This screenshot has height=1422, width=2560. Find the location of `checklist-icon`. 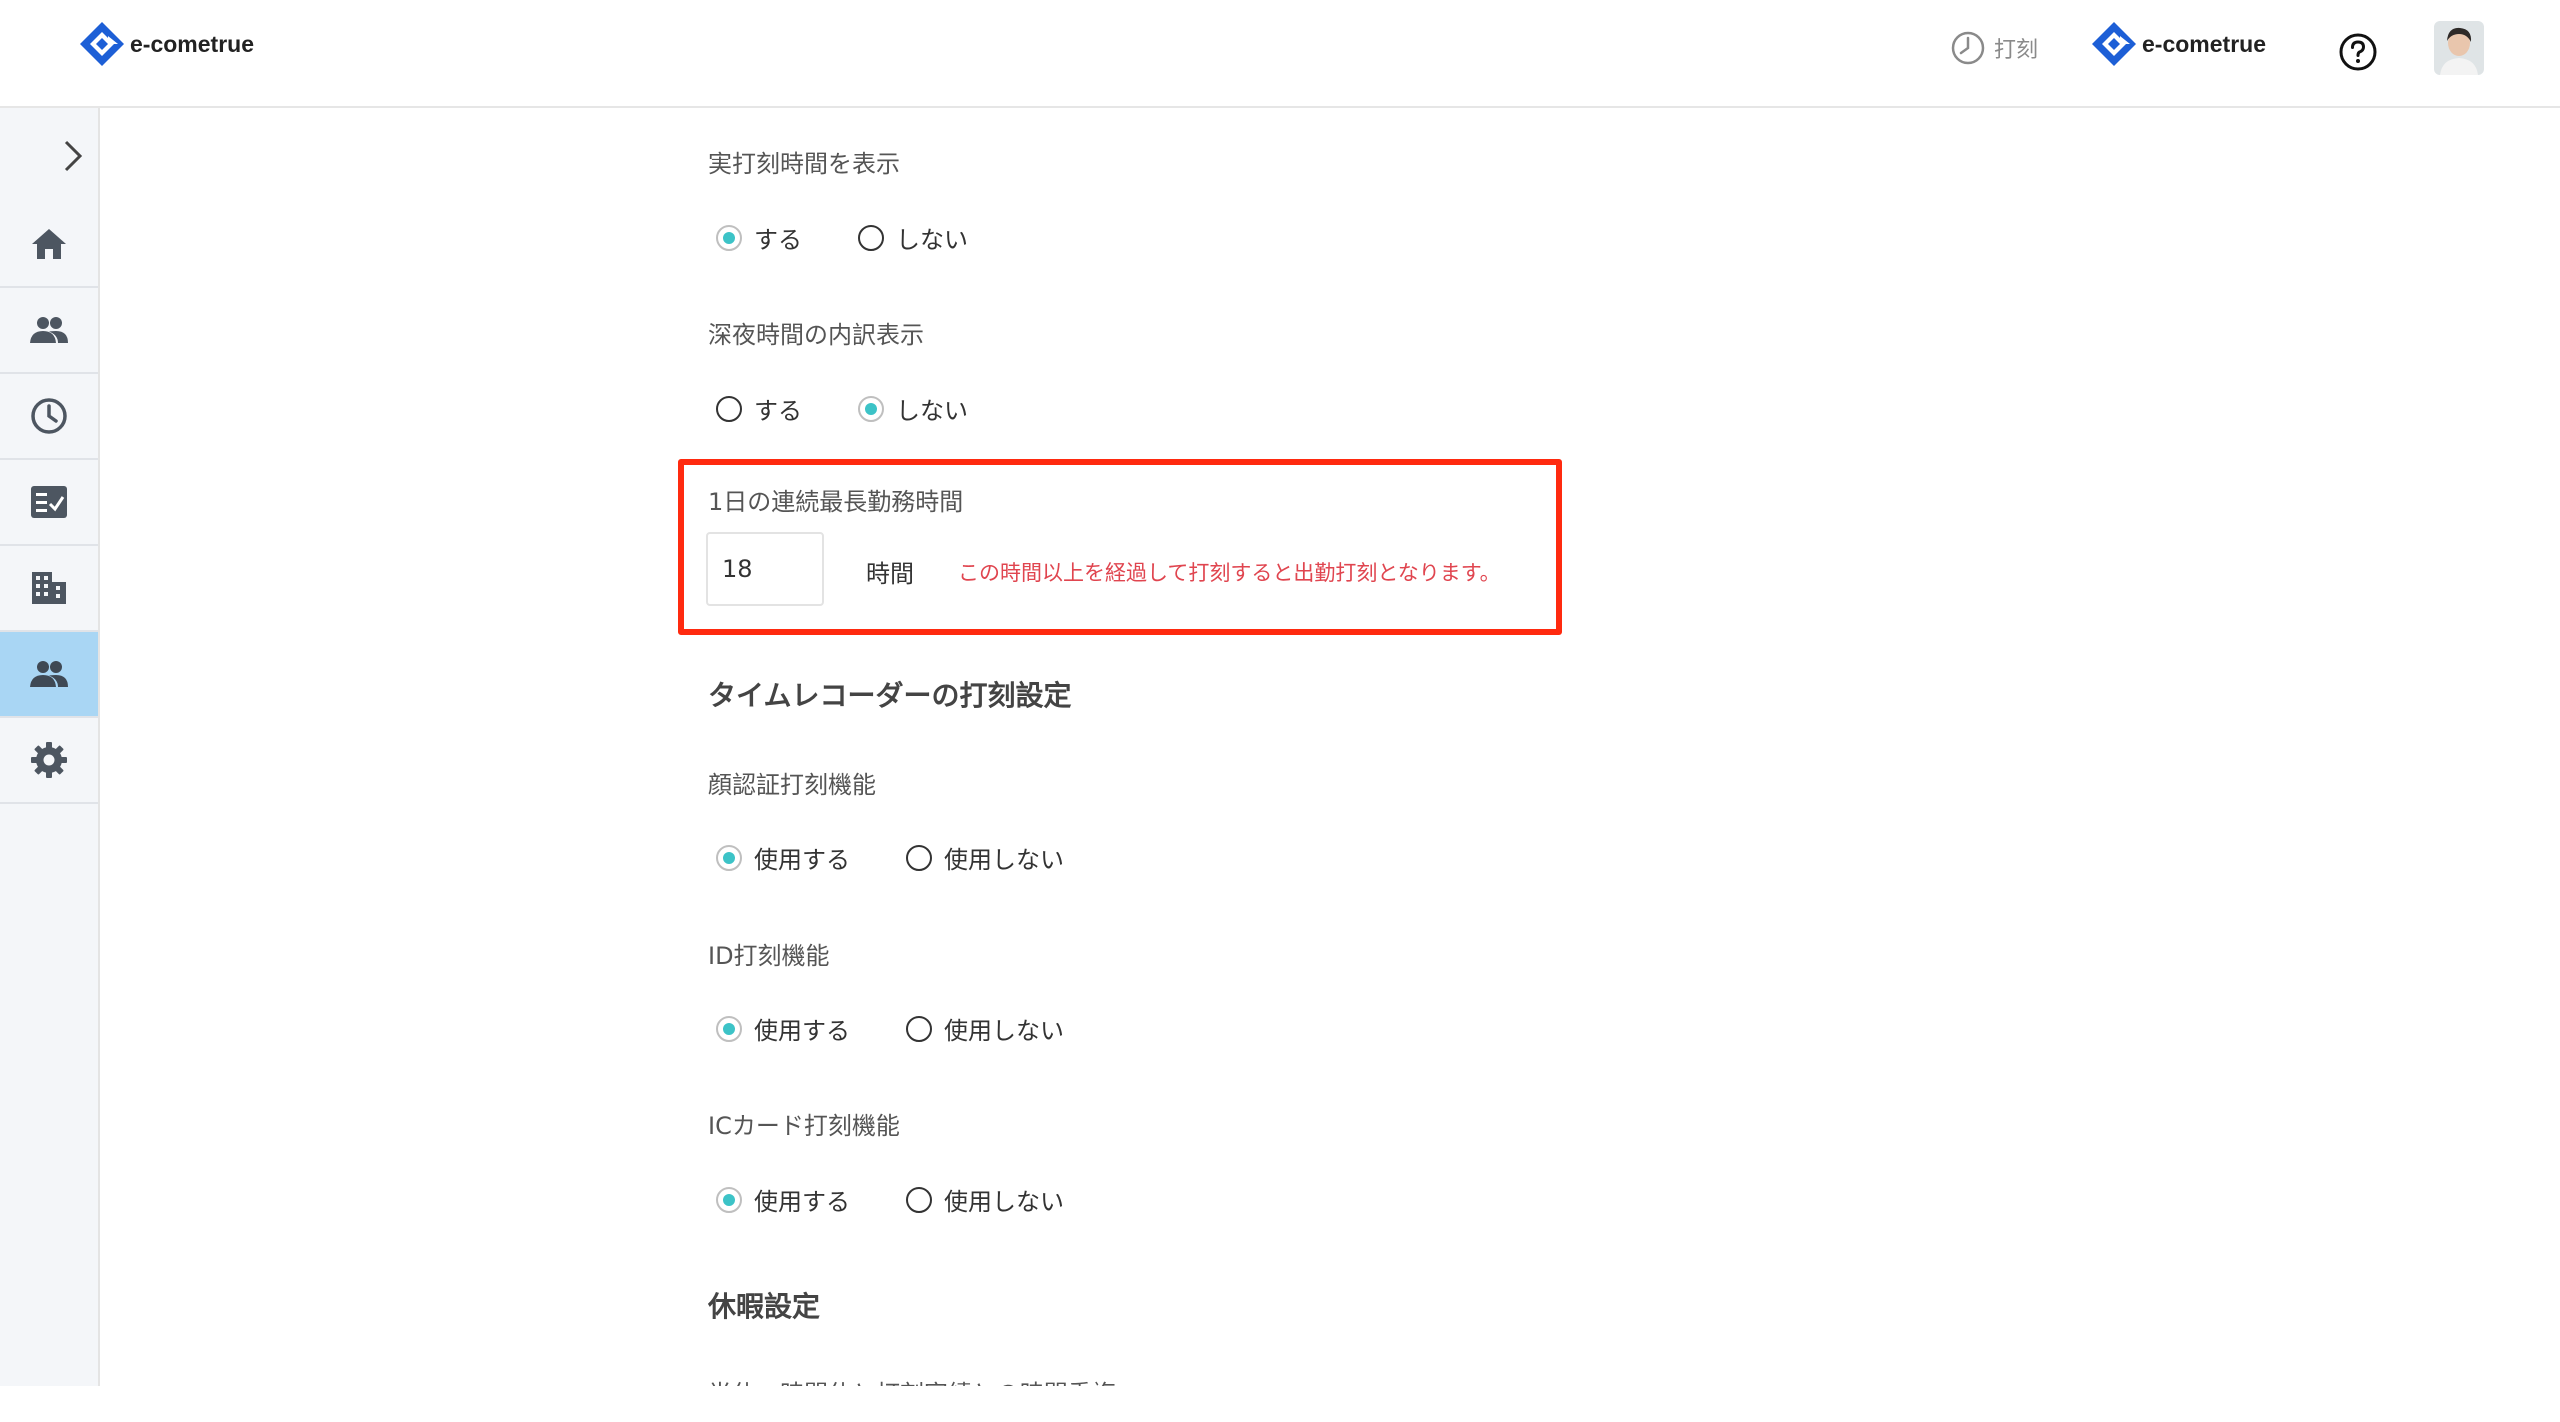

checklist-icon is located at coordinates (49, 502).